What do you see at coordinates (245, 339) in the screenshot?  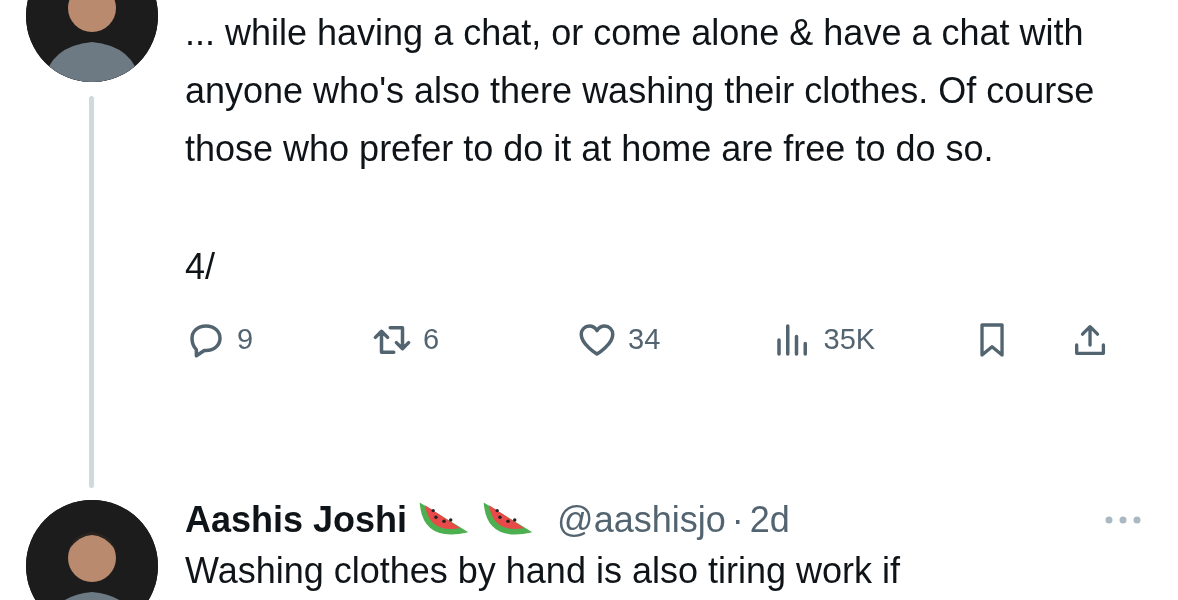 I see `reply-count: 9` at bounding box center [245, 339].